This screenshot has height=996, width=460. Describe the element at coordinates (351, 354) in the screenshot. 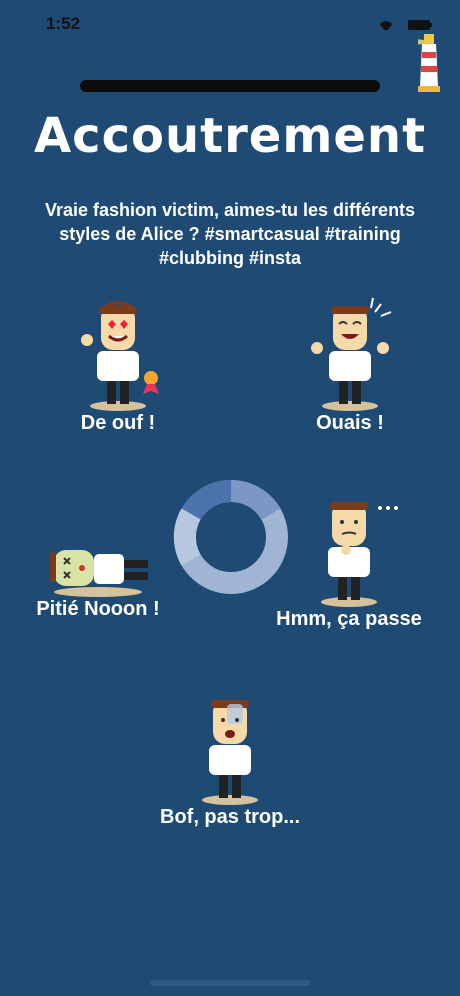

I see `happy-character-icon` at that location.